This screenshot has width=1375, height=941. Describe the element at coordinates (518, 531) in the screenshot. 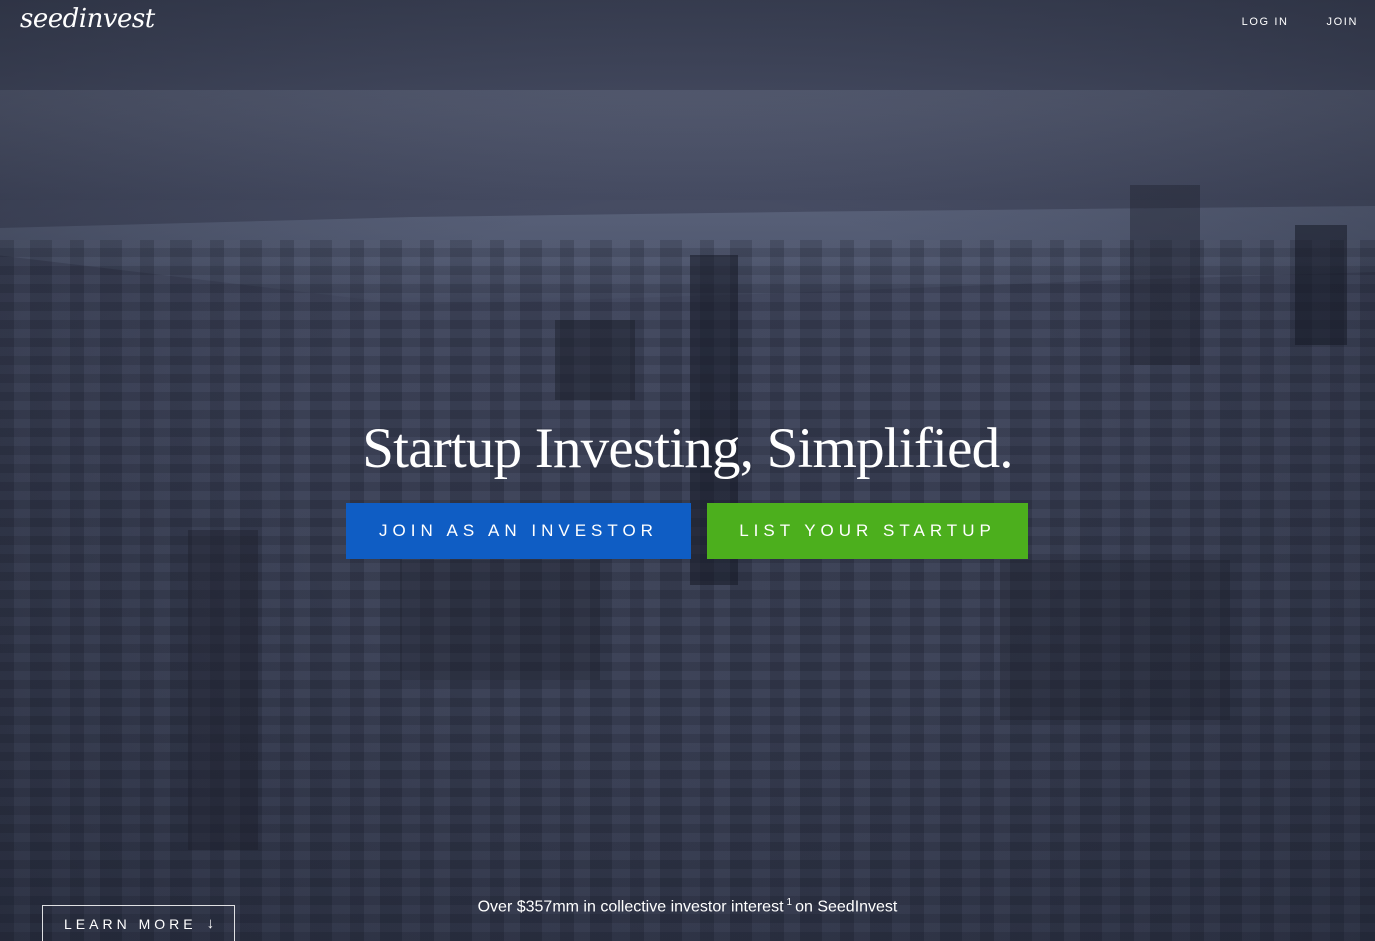

I see `join-as-investor-button: JOIN AS AN INVESTOR` at that location.